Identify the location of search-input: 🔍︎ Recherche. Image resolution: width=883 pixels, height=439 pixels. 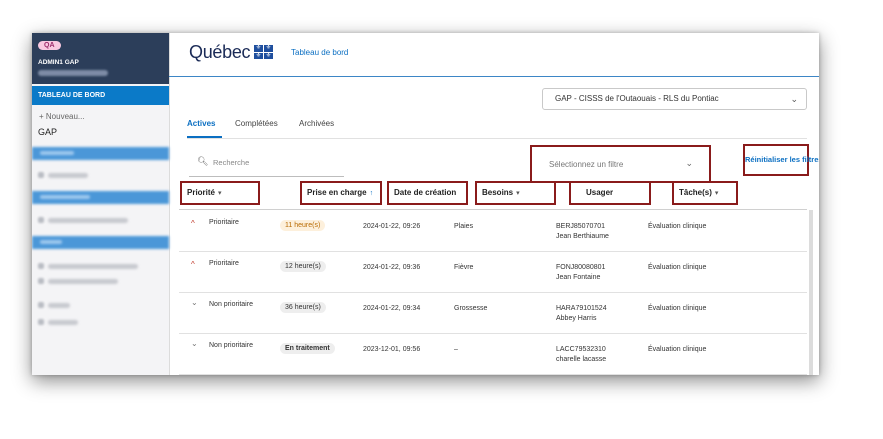
(266, 163).